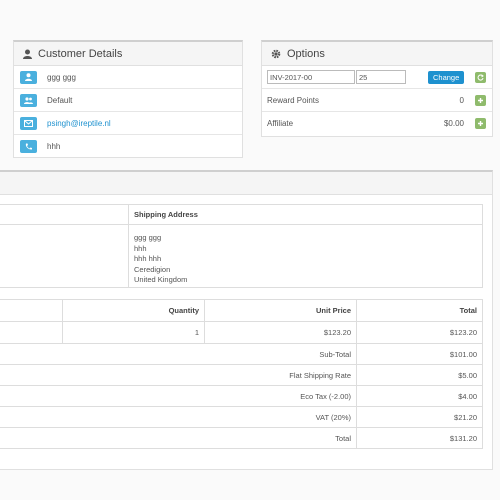 This screenshot has height=500, width=500. Describe the element at coordinates (128, 54) in the screenshot. I see `customer-details-header: Customer Details` at that location.